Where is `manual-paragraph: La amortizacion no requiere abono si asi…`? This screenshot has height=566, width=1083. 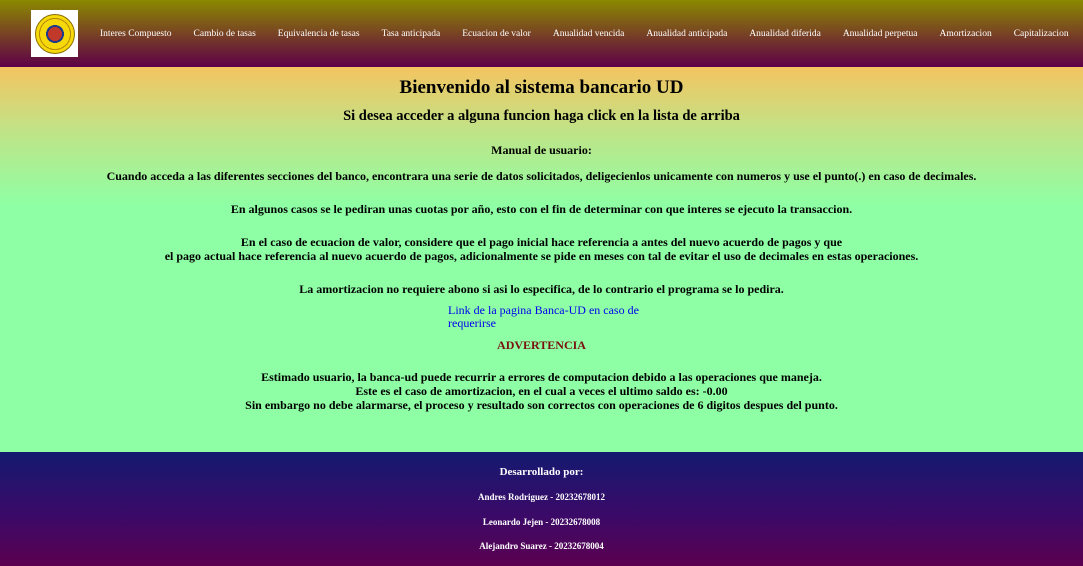 manual-paragraph: La amortizacion no requiere abono si asi… is located at coordinates (541, 289).